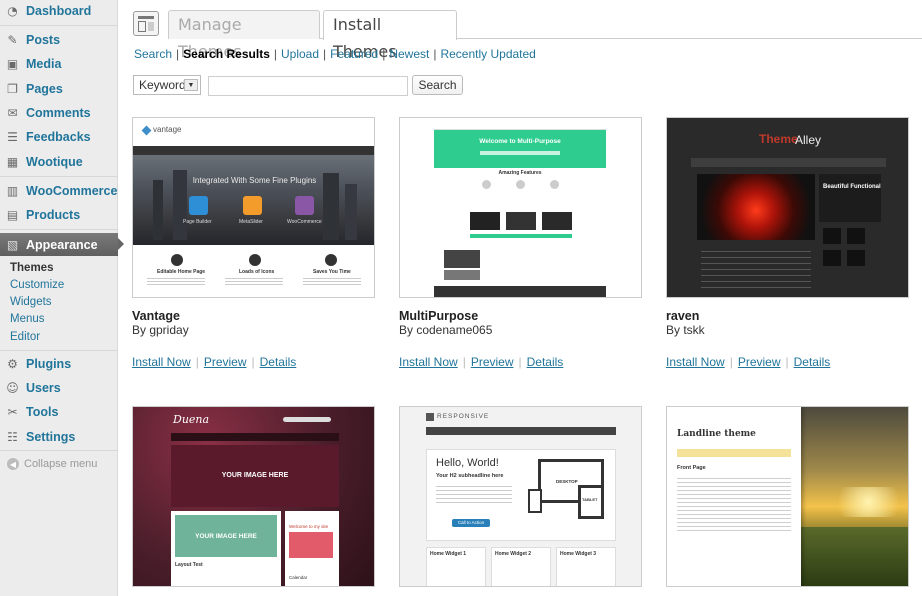  I want to click on menu-wootique: ▦ Wootique, so click(59, 162).